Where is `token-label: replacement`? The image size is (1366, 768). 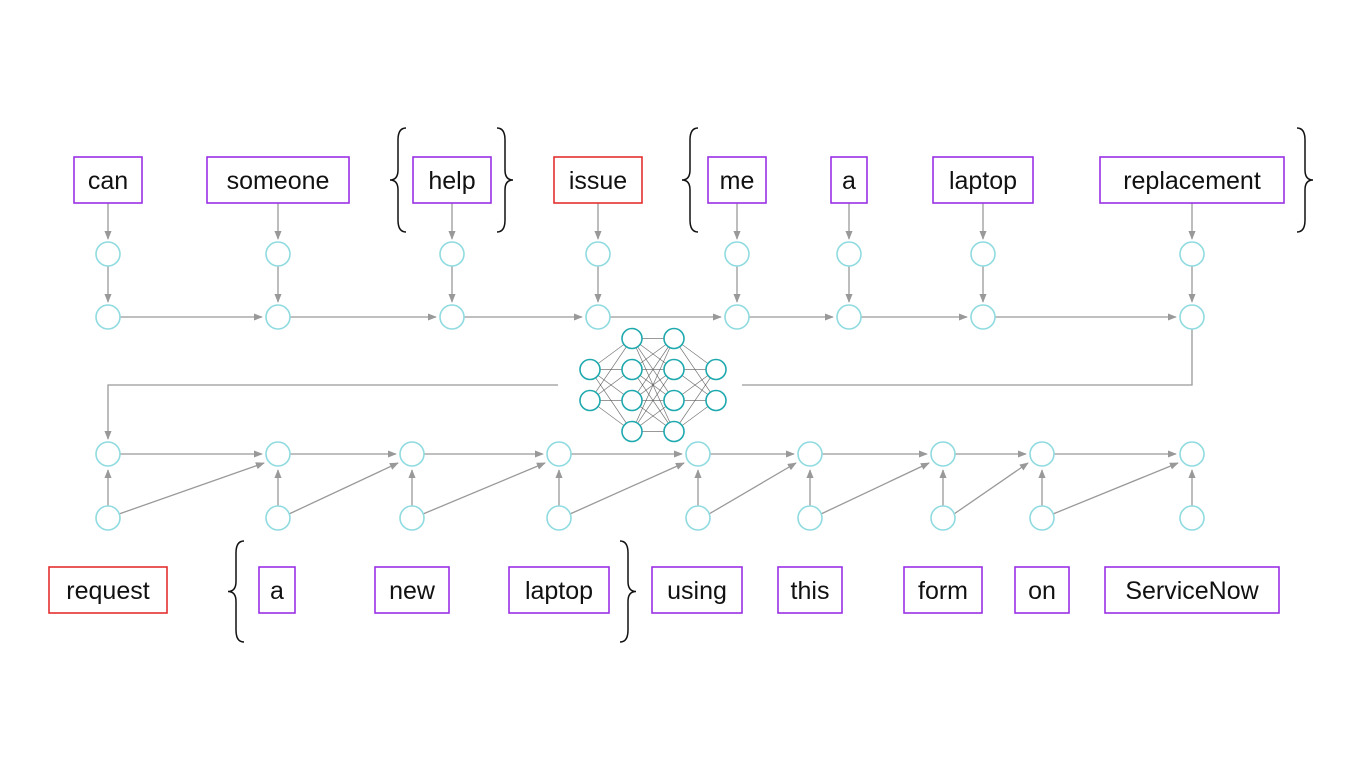
token-label: replacement is located at coordinates (1192, 181).